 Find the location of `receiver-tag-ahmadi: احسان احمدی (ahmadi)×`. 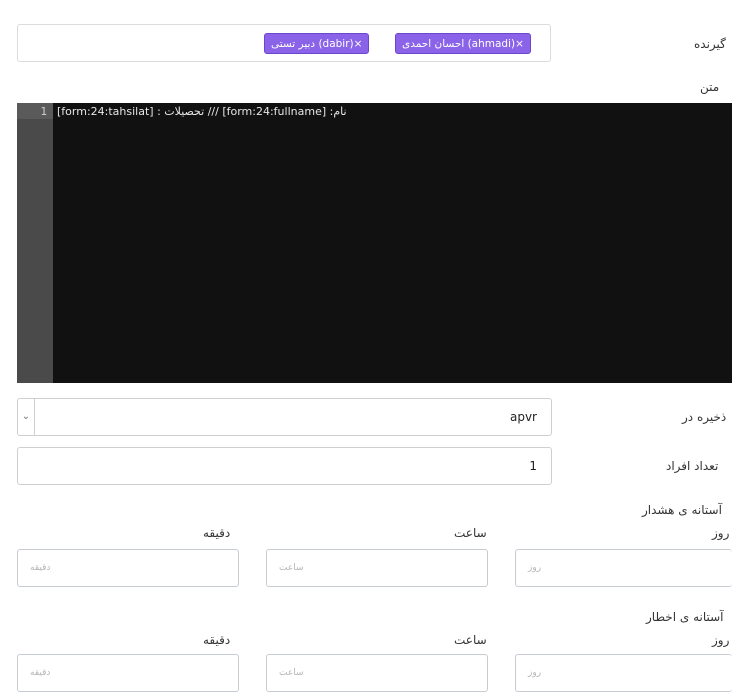

receiver-tag-ahmadi: احسان احمدی (ahmadi)× is located at coordinates (463, 43).